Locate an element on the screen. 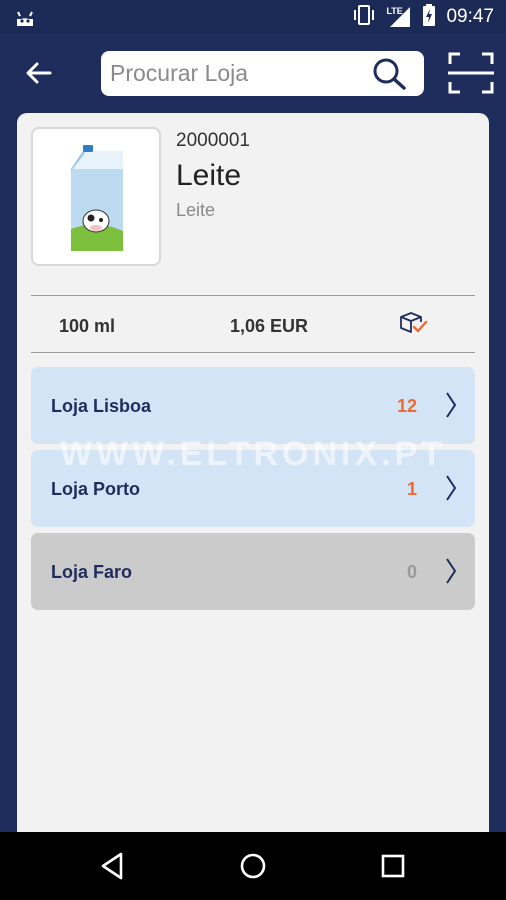 This screenshot has width=506, height=900. nav-recents-icon is located at coordinates (393, 866).